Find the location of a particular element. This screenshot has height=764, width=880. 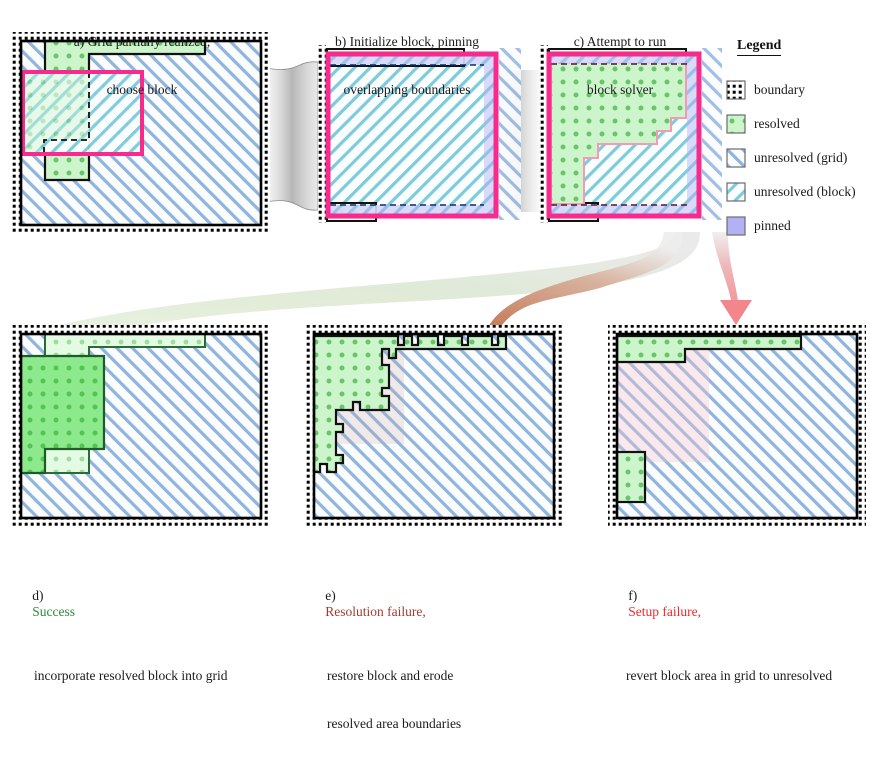

legend-item-unresolved-block-label: unresolved (block) is located at coordinates (805, 191).